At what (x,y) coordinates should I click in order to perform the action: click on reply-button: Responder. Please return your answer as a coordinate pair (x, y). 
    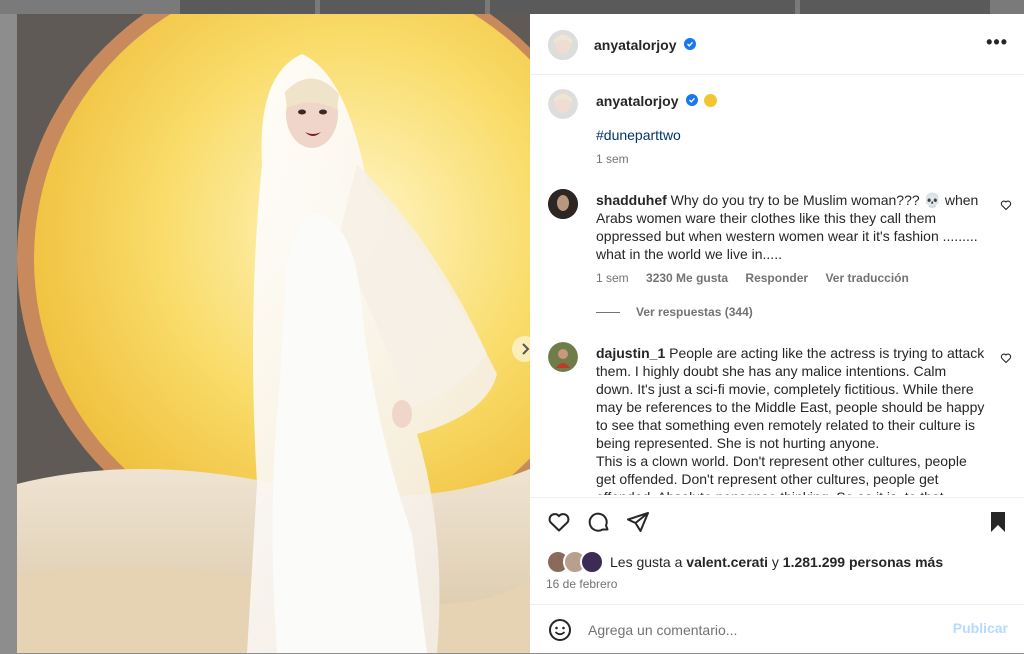
    Looking at the image, I should click on (776, 278).